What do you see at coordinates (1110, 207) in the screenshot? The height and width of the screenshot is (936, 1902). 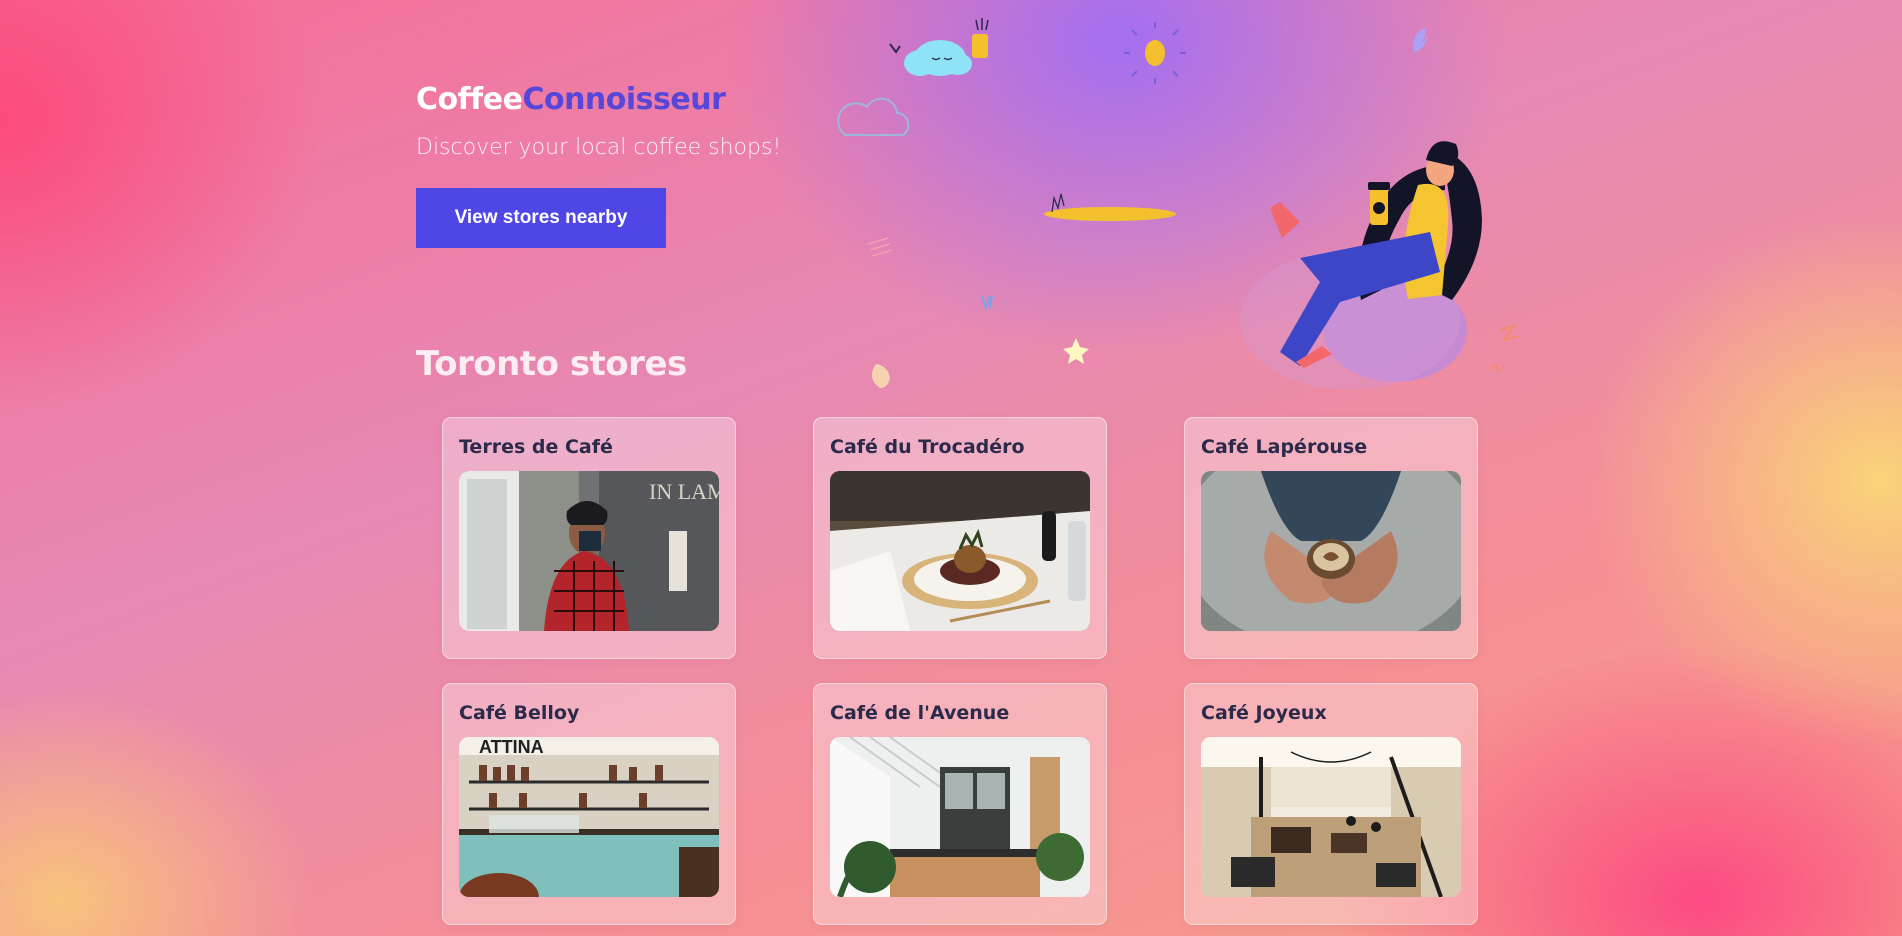 I see `grass-patch-icon` at bounding box center [1110, 207].